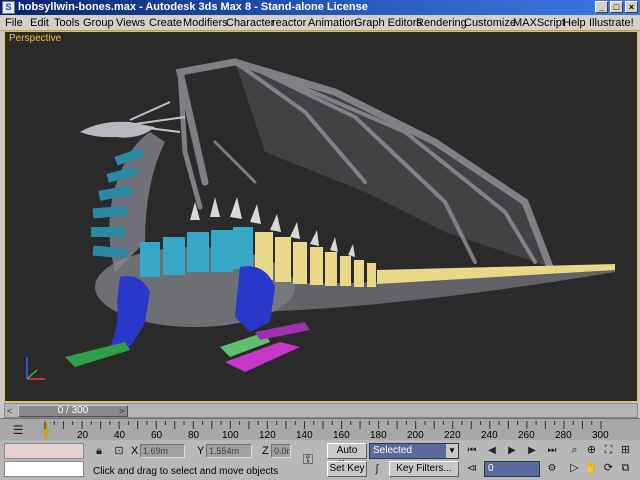 The width and height of the screenshot is (640, 480). What do you see at coordinates (67, 23) in the screenshot?
I see `menu-tools: Tools` at bounding box center [67, 23].